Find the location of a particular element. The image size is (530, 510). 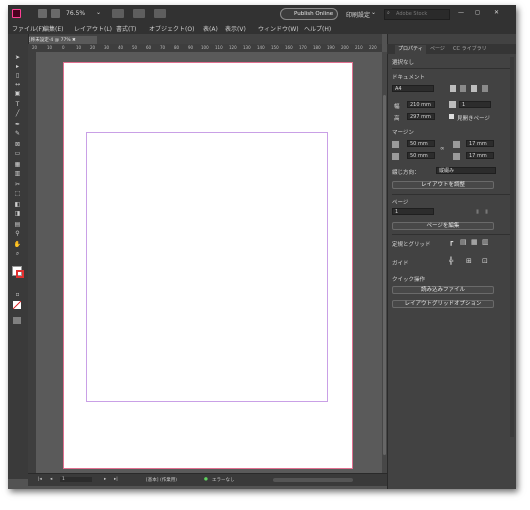

eyedropper-tool-icon: ⚲ is located at coordinates (17, 233).